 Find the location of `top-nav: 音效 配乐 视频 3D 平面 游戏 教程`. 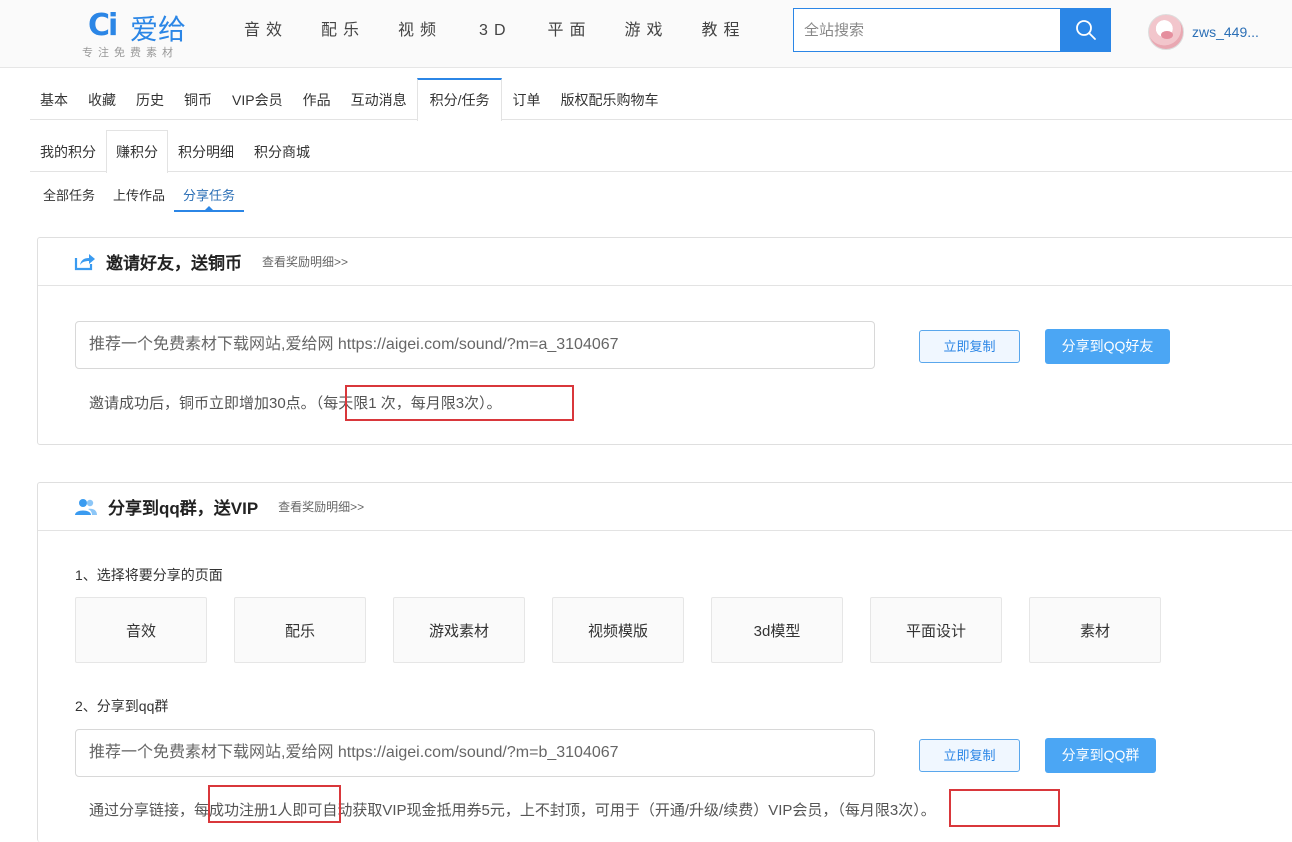

top-nav: 音效 配乐 视频 3D 平面 游戏 教程 is located at coordinates (493, 31).